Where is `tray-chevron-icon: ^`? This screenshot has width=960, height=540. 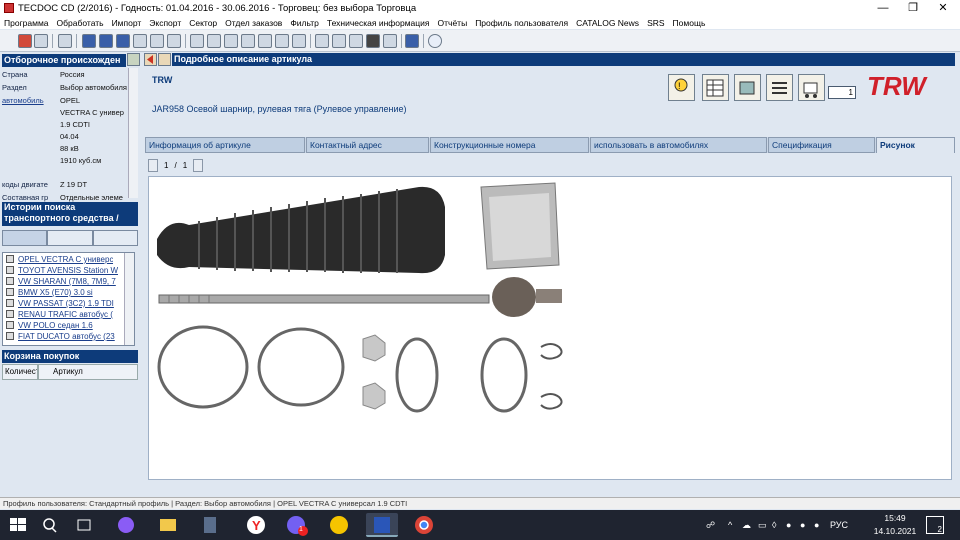 tray-chevron-icon: ^ is located at coordinates (730, 525).